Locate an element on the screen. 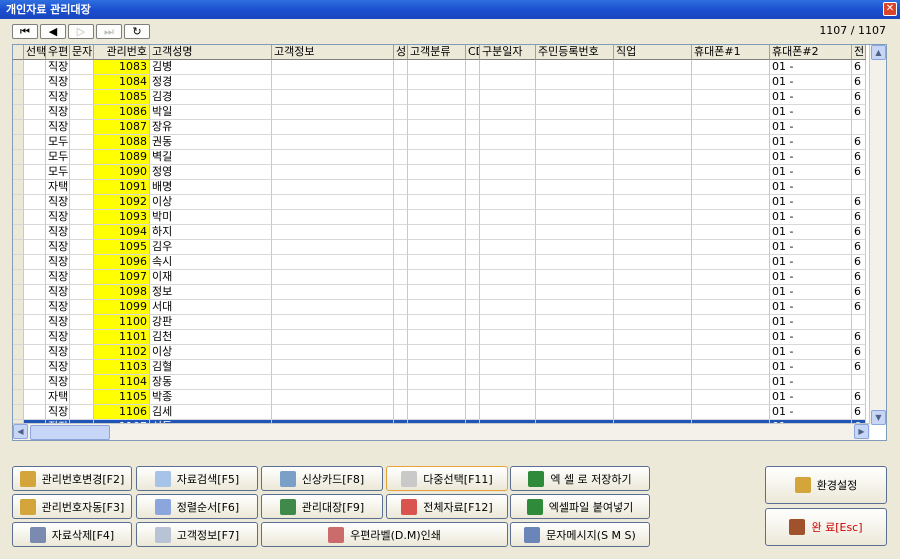  table-row: 직장 1084 정경 01 -6 is located at coordinates (441, 82).